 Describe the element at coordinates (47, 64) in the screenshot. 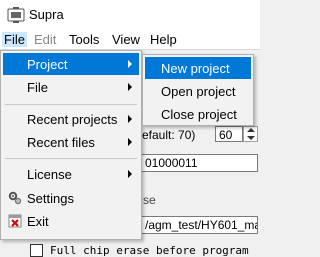

I see `menu-item-label: Project` at that location.